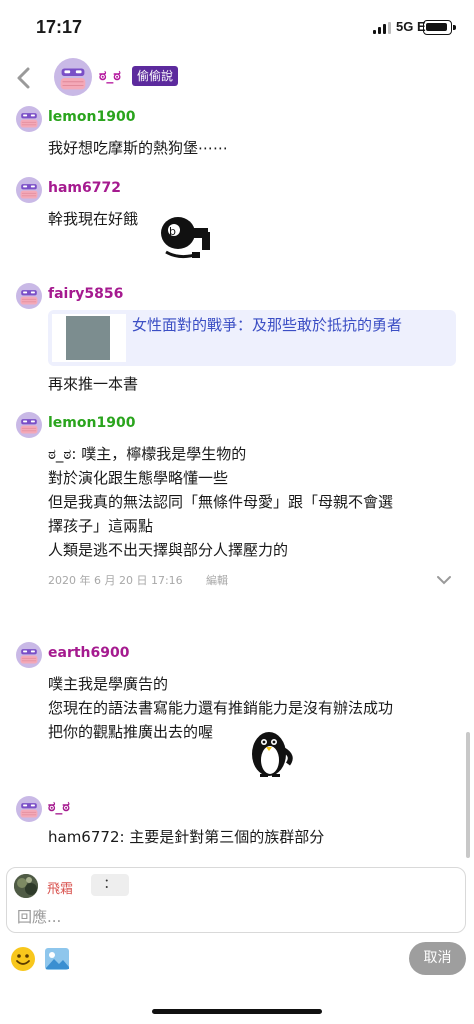 This screenshot has height=1024, width=474. What do you see at coordinates (252, 338) in the screenshot?
I see `book-link-card: 女性面對的戰爭：及那些敢於抵抗的勇者` at bounding box center [252, 338].